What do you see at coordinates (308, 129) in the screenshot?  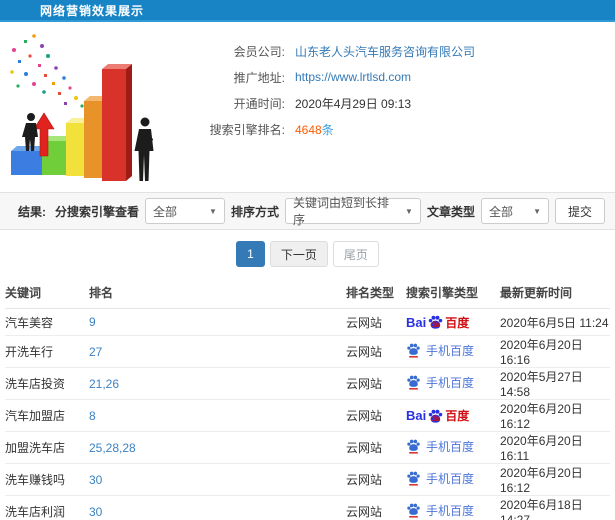 I see `rank-count: 4648` at bounding box center [308, 129].